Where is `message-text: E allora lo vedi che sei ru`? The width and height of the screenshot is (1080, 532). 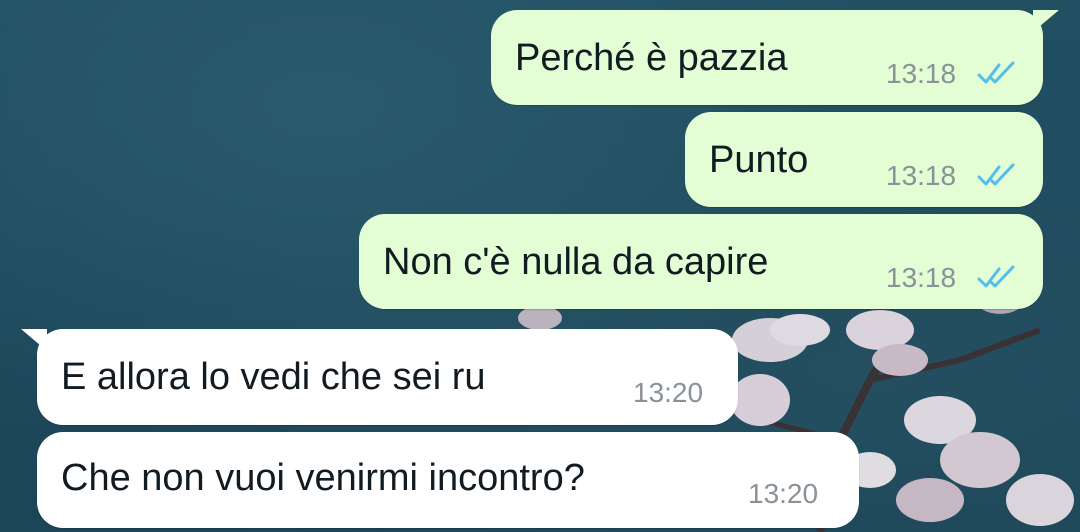 message-text: E allora lo vedi che sei ru is located at coordinates (273, 377).